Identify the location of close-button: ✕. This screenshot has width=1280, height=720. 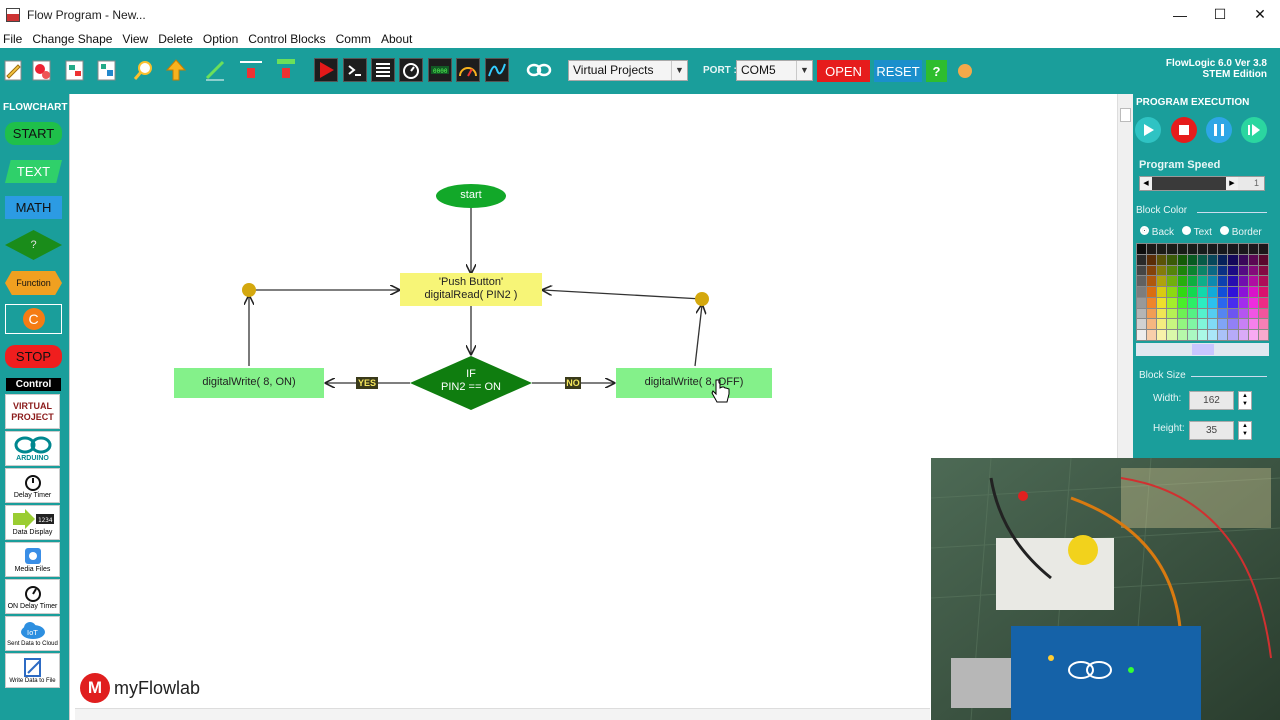
(1260, 14).